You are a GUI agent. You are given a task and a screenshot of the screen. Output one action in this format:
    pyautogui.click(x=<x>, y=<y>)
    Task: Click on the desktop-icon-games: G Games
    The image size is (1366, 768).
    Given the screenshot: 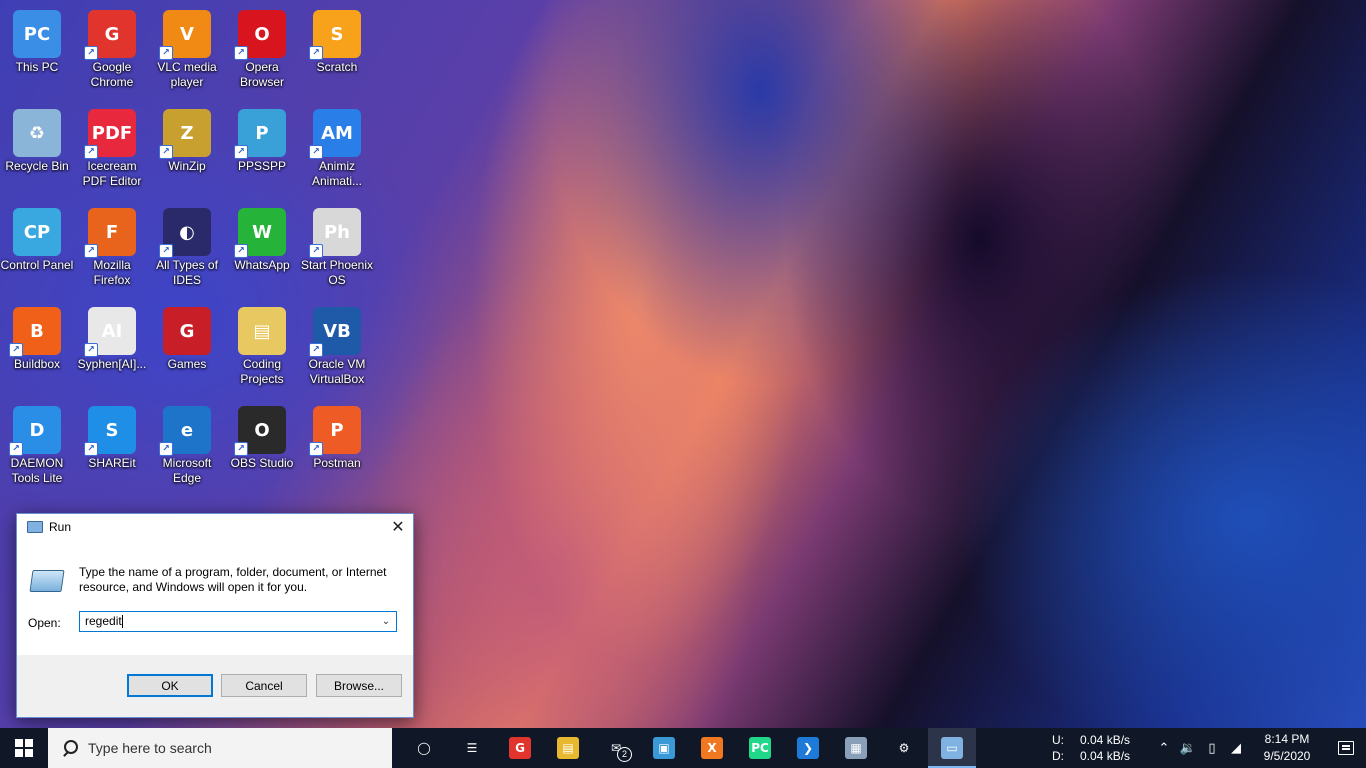 What is the action you would take?
    pyautogui.click(x=187, y=347)
    